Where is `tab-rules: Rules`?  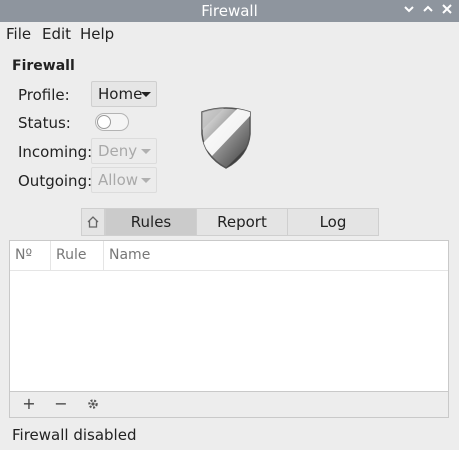
tab-rules: Rules is located at coordinates (151, 222).